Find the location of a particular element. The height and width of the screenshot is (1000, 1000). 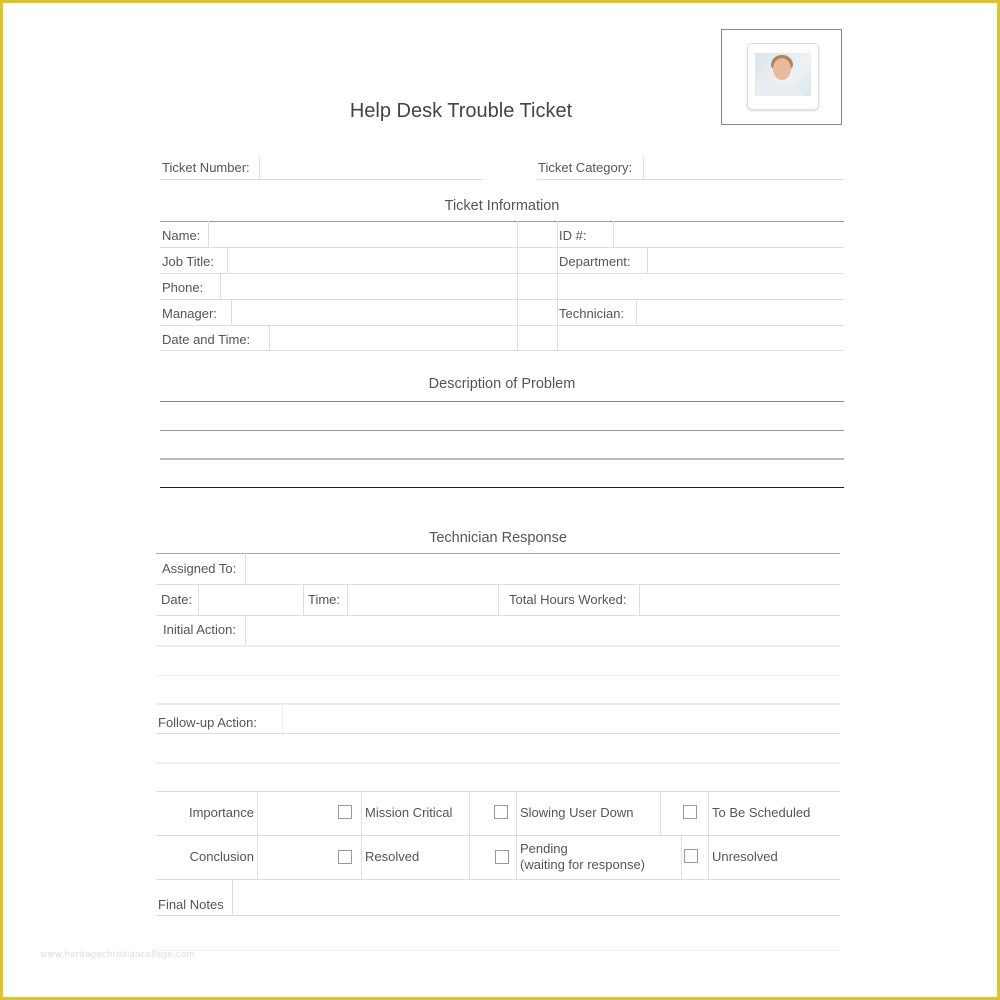

unresolved-checkbox is located at coordinates (691, 856).